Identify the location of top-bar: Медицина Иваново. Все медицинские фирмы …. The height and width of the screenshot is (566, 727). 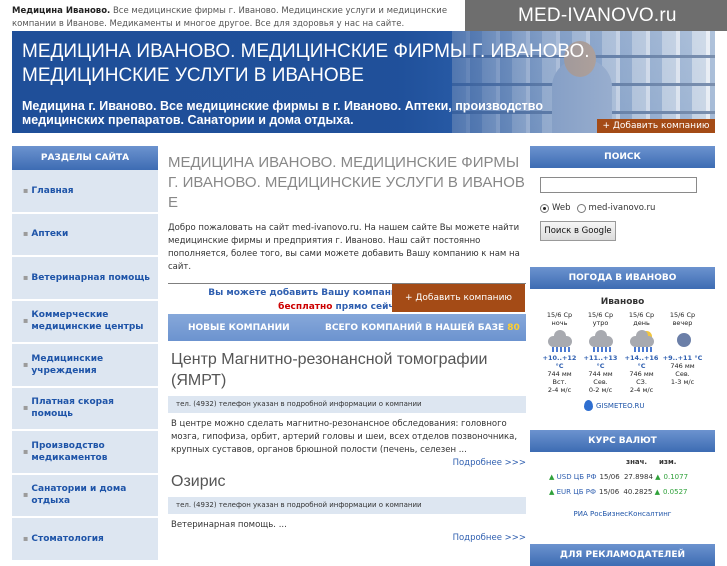
(363, 15).